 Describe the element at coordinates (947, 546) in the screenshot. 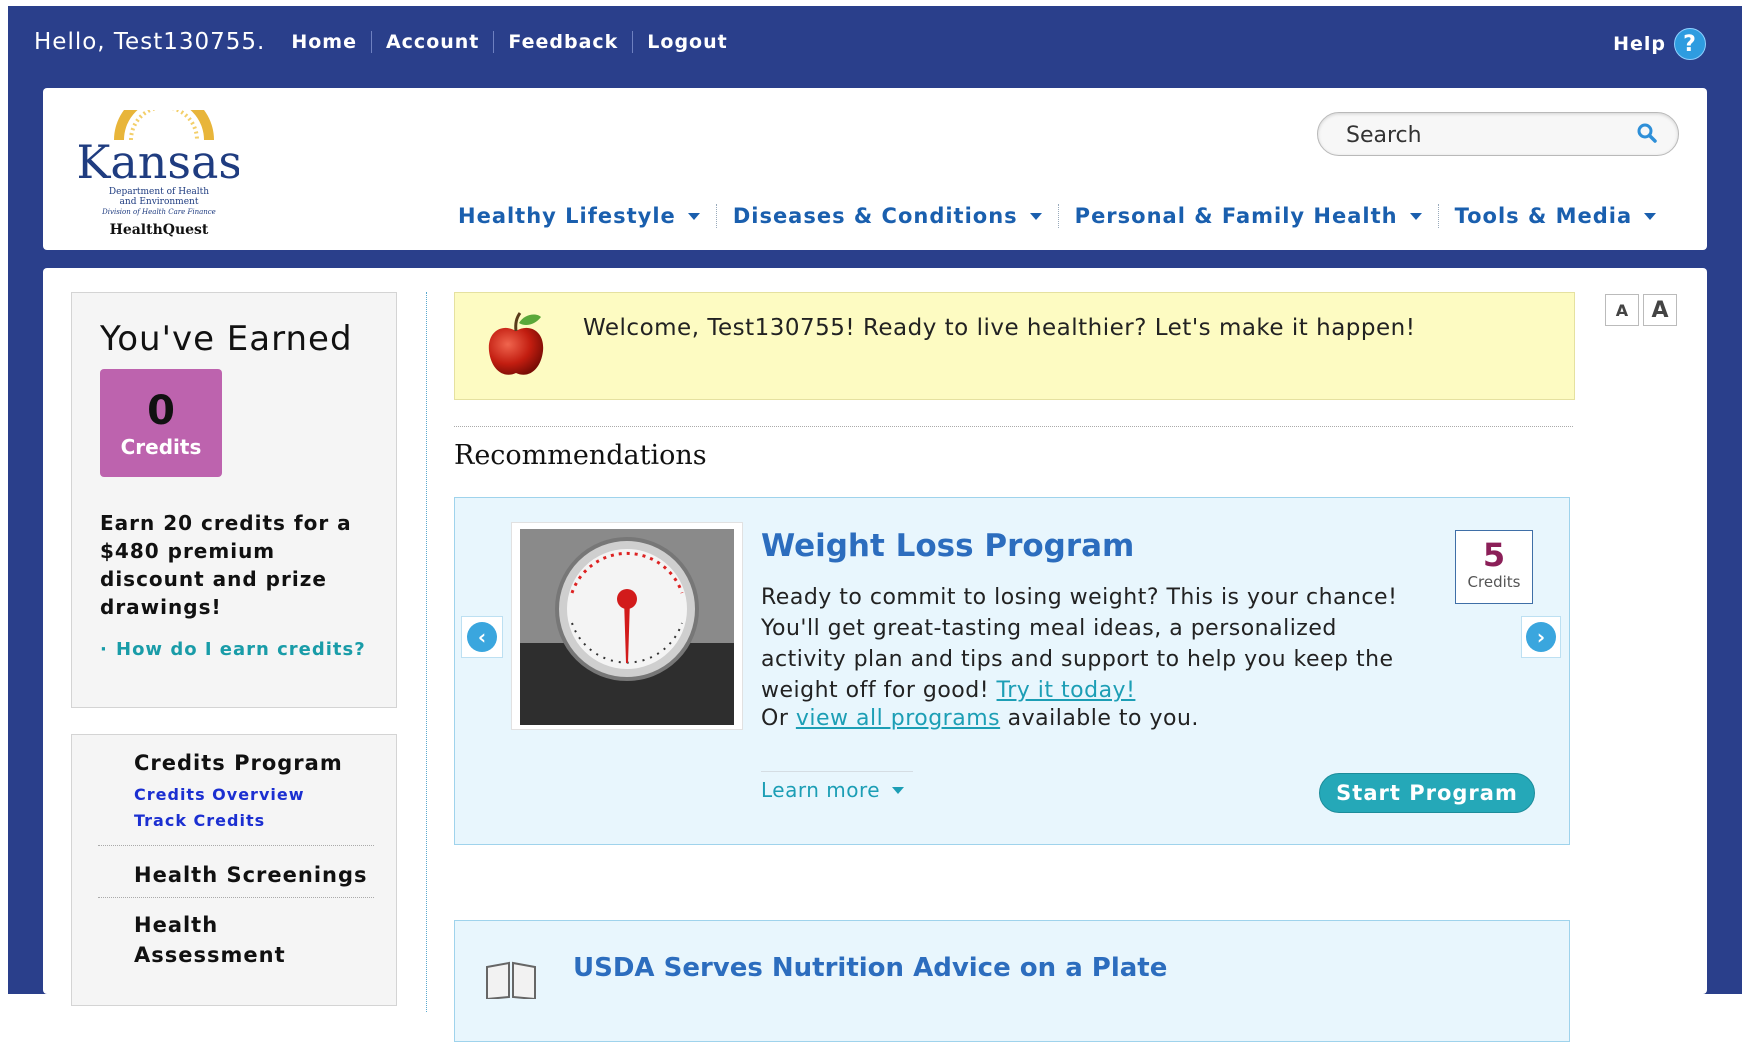

I see `program-title: Weight Loss Program` at that location.